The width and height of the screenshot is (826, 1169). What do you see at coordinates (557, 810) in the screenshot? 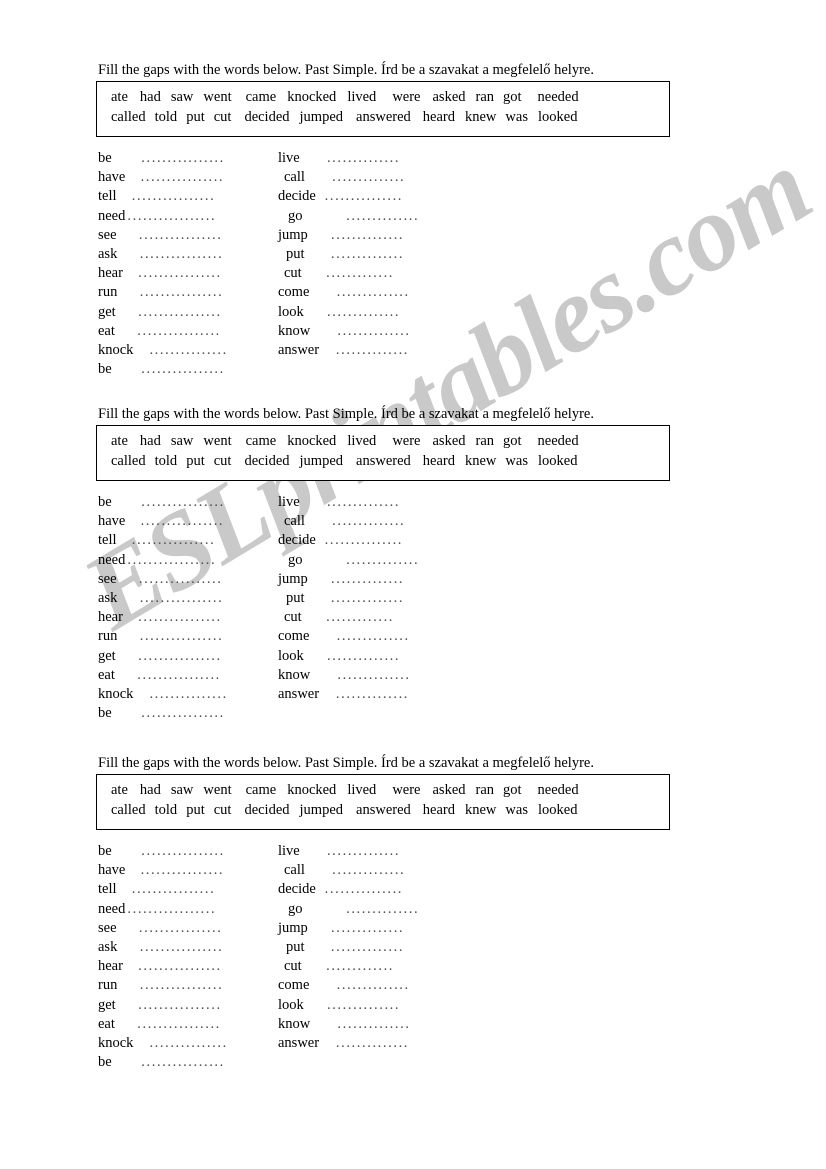
I see `word-bank-word: looked` at bounding box center [557, 810].